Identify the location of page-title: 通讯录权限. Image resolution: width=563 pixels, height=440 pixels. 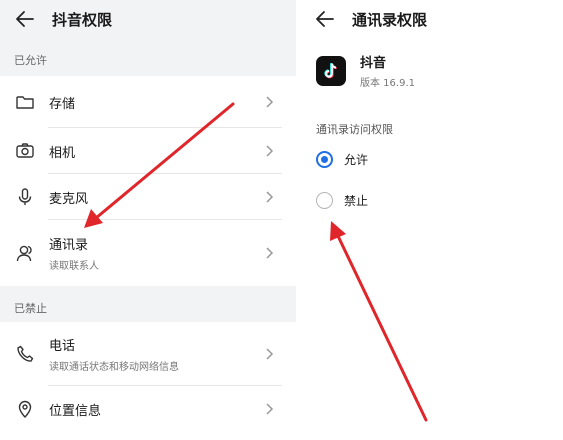
(390, 19).